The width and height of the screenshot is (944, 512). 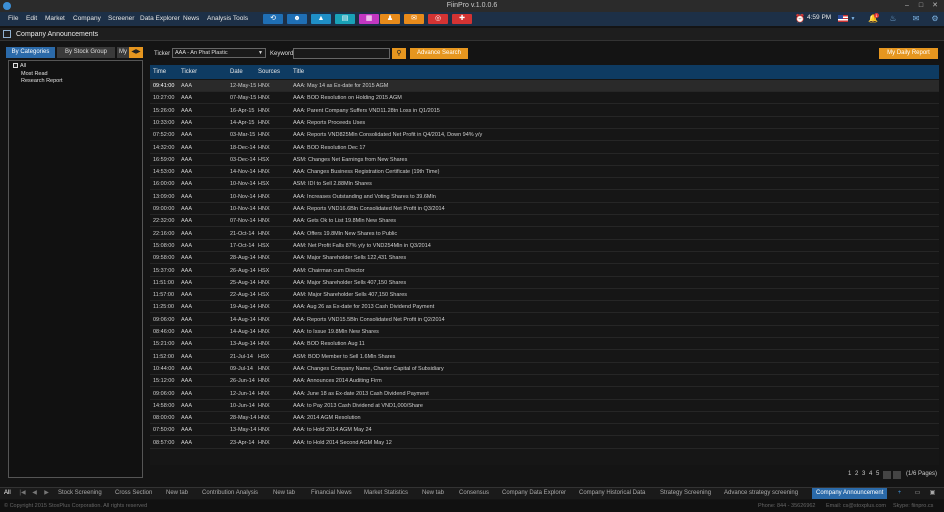 What do you see at coordinates (189, 72) in the screenshot?
I see `column-ticker: Ticker` at bounding box center [189, 72].